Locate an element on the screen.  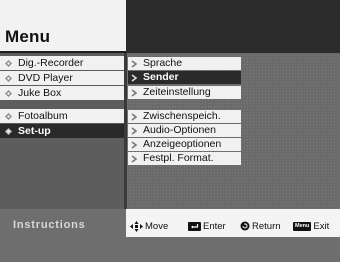
left-menu-item-set-up: Set-up is located at coordinates (62, 131).